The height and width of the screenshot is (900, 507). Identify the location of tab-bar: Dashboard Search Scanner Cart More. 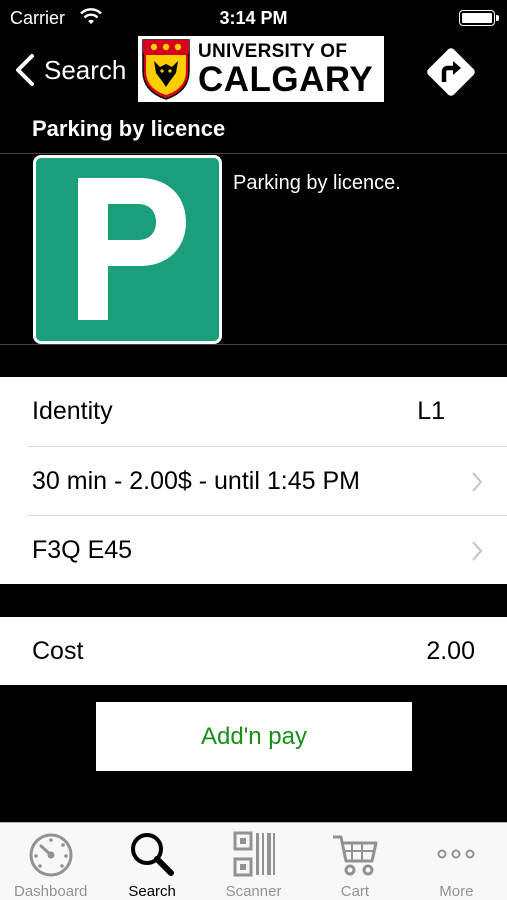
(253, 861).